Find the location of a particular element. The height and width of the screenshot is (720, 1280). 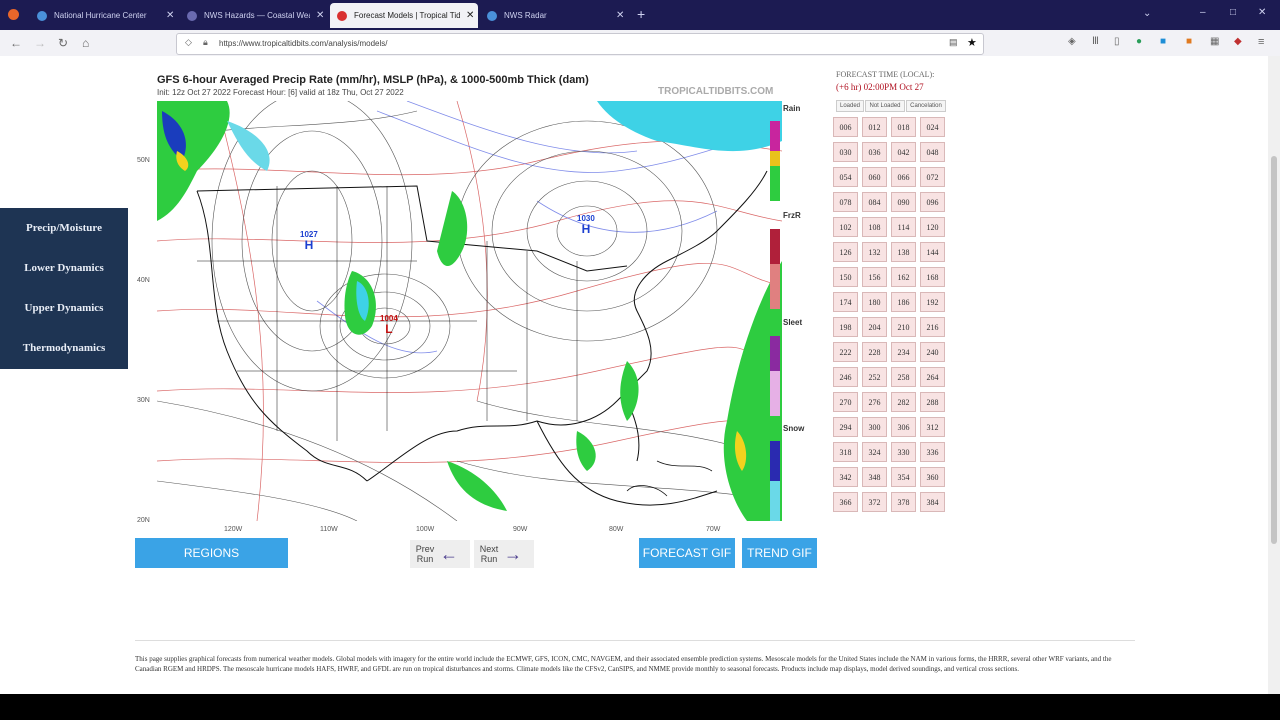

forecast-hour-button: 084 is located at coordinates (874, 202).